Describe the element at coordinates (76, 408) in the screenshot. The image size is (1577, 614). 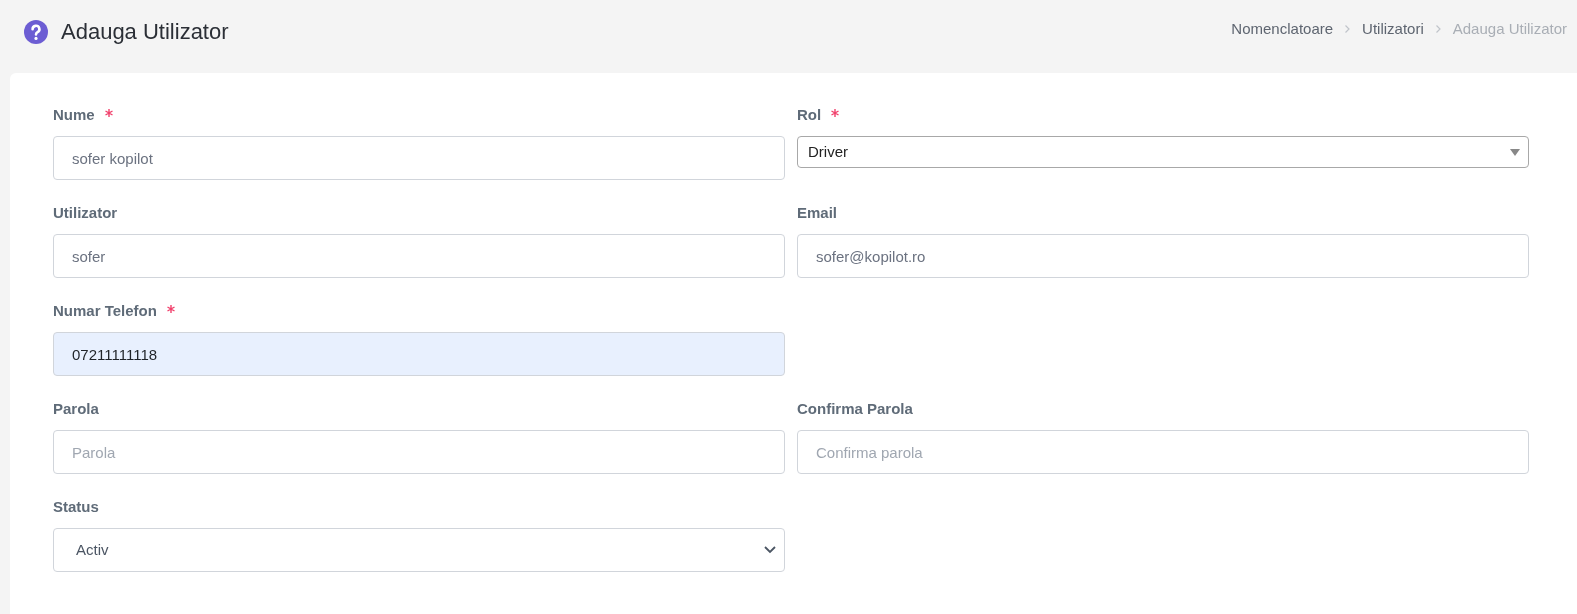
I see `field-label: Parola` at that location.